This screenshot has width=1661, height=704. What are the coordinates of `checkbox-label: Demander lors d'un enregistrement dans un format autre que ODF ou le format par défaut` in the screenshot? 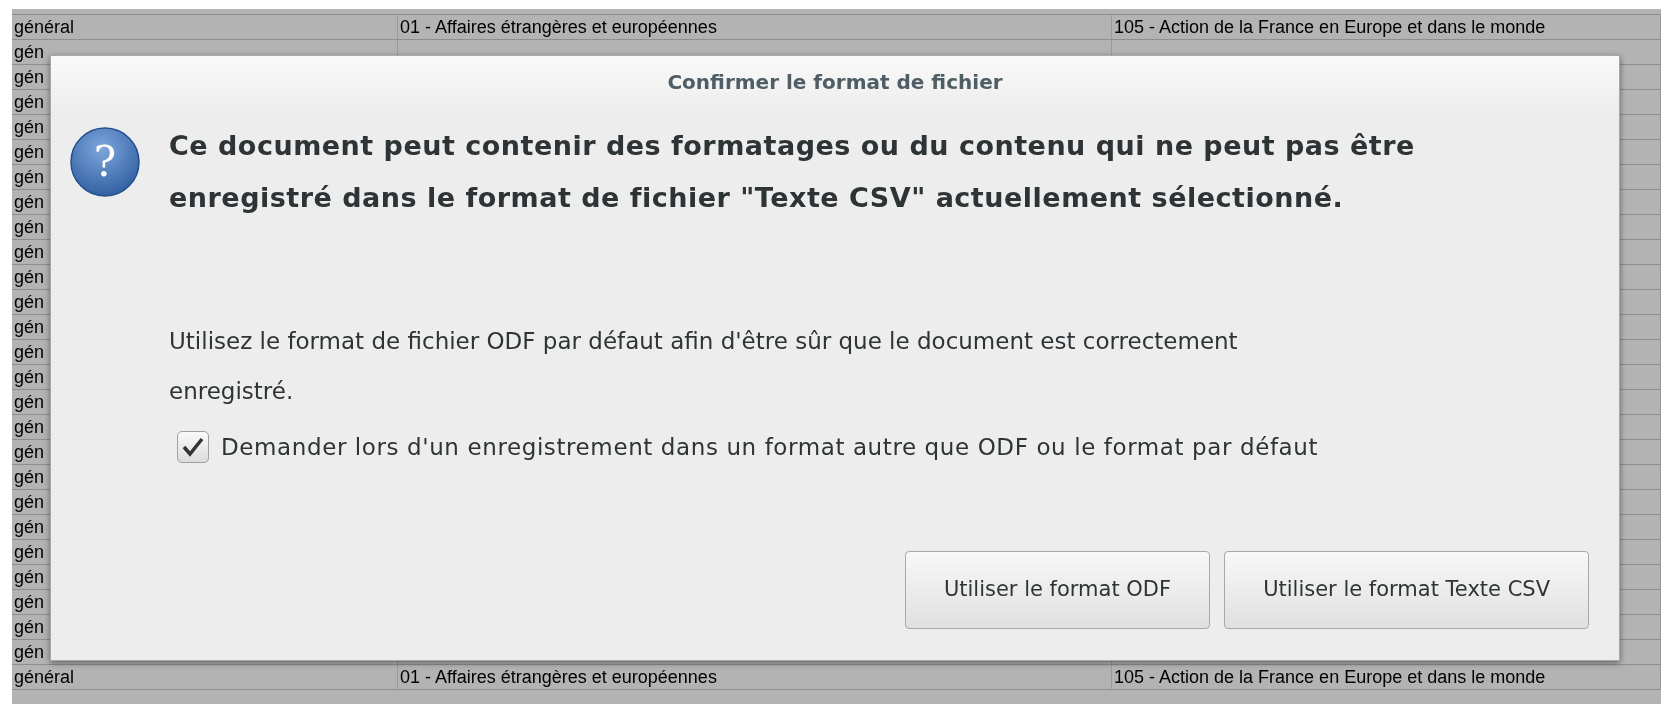 It's located at (770, 447).